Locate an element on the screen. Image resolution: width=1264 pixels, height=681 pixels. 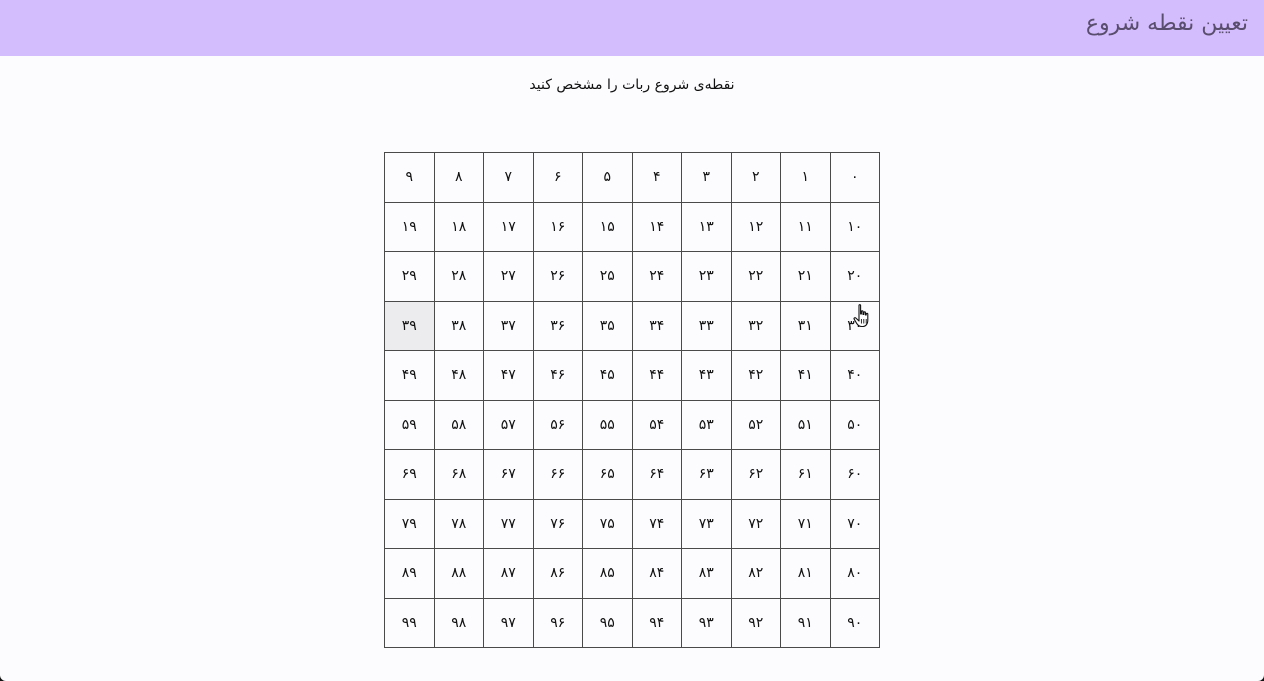
grid-cell: ۴۶ is located at coordinates (558, 376).